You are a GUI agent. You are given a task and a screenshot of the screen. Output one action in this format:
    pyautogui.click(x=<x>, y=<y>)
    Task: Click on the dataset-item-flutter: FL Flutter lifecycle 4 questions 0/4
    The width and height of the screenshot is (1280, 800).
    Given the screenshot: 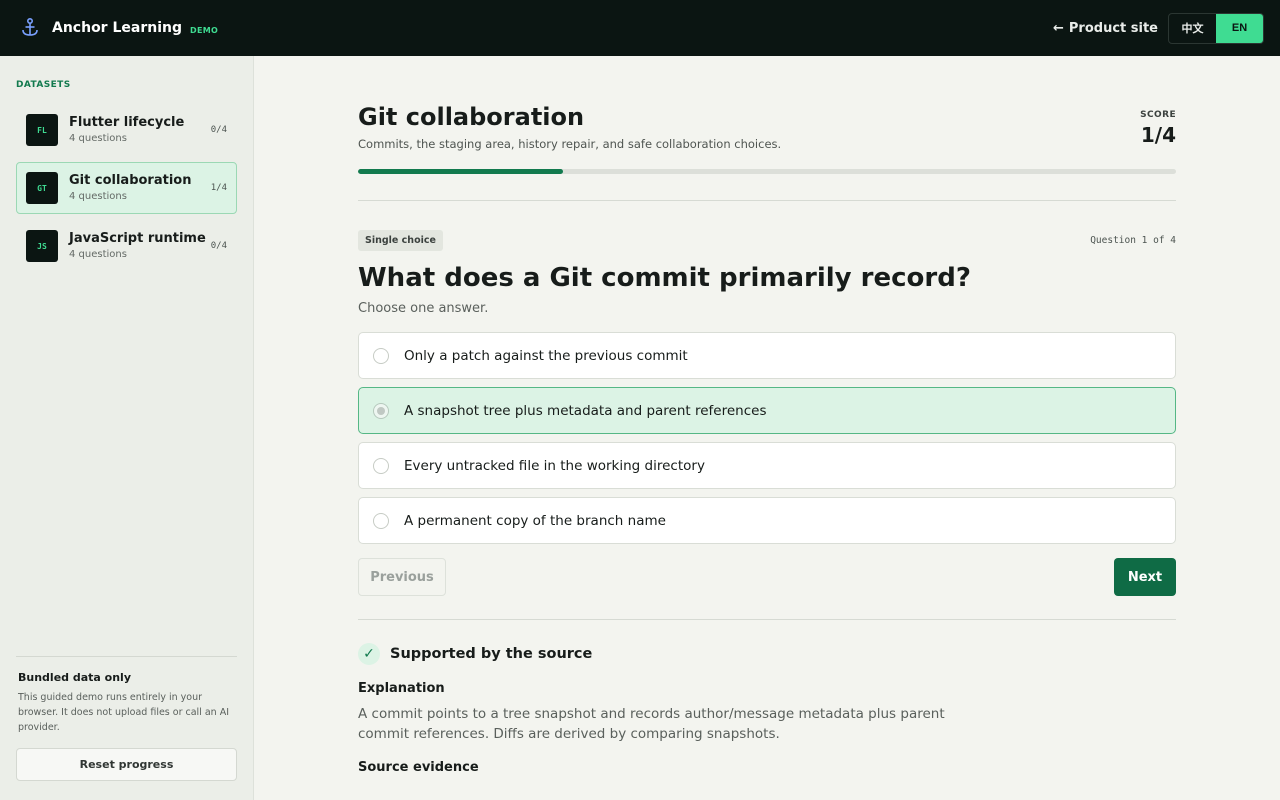 What is the action you would take?
    pyautogui.click(x=126, y=130)
    